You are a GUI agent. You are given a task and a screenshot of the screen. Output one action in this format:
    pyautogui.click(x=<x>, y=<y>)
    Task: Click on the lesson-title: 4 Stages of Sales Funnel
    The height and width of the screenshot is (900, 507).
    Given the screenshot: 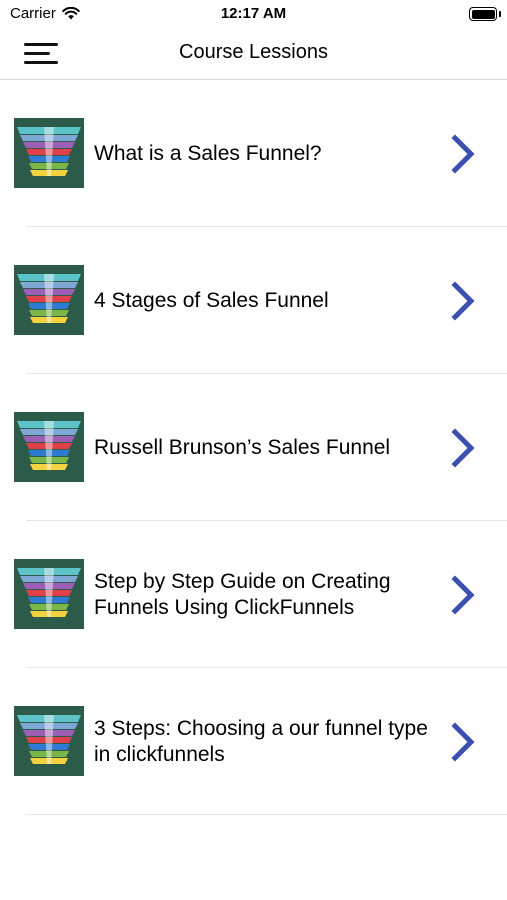 What is the action you would take?
    pyautogui.click(x=211, y=300)
    